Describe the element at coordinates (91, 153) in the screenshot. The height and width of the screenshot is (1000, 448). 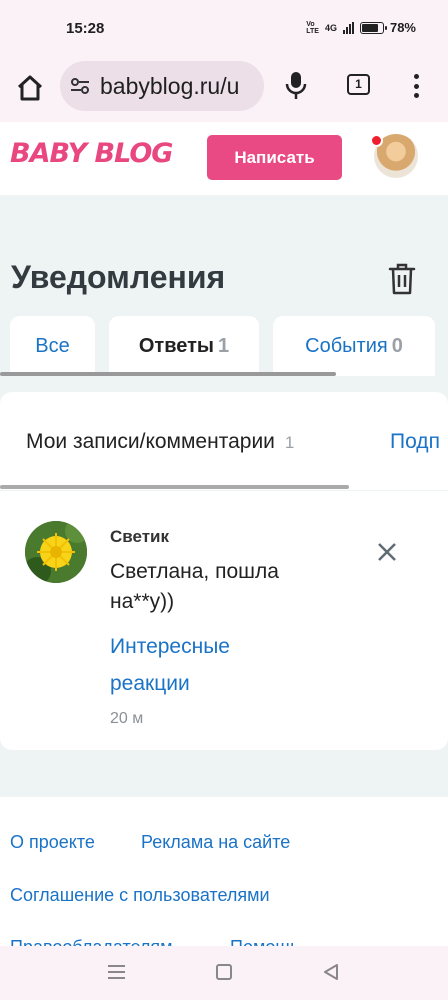
I see `site-logo: BABY BLOG` at that location.